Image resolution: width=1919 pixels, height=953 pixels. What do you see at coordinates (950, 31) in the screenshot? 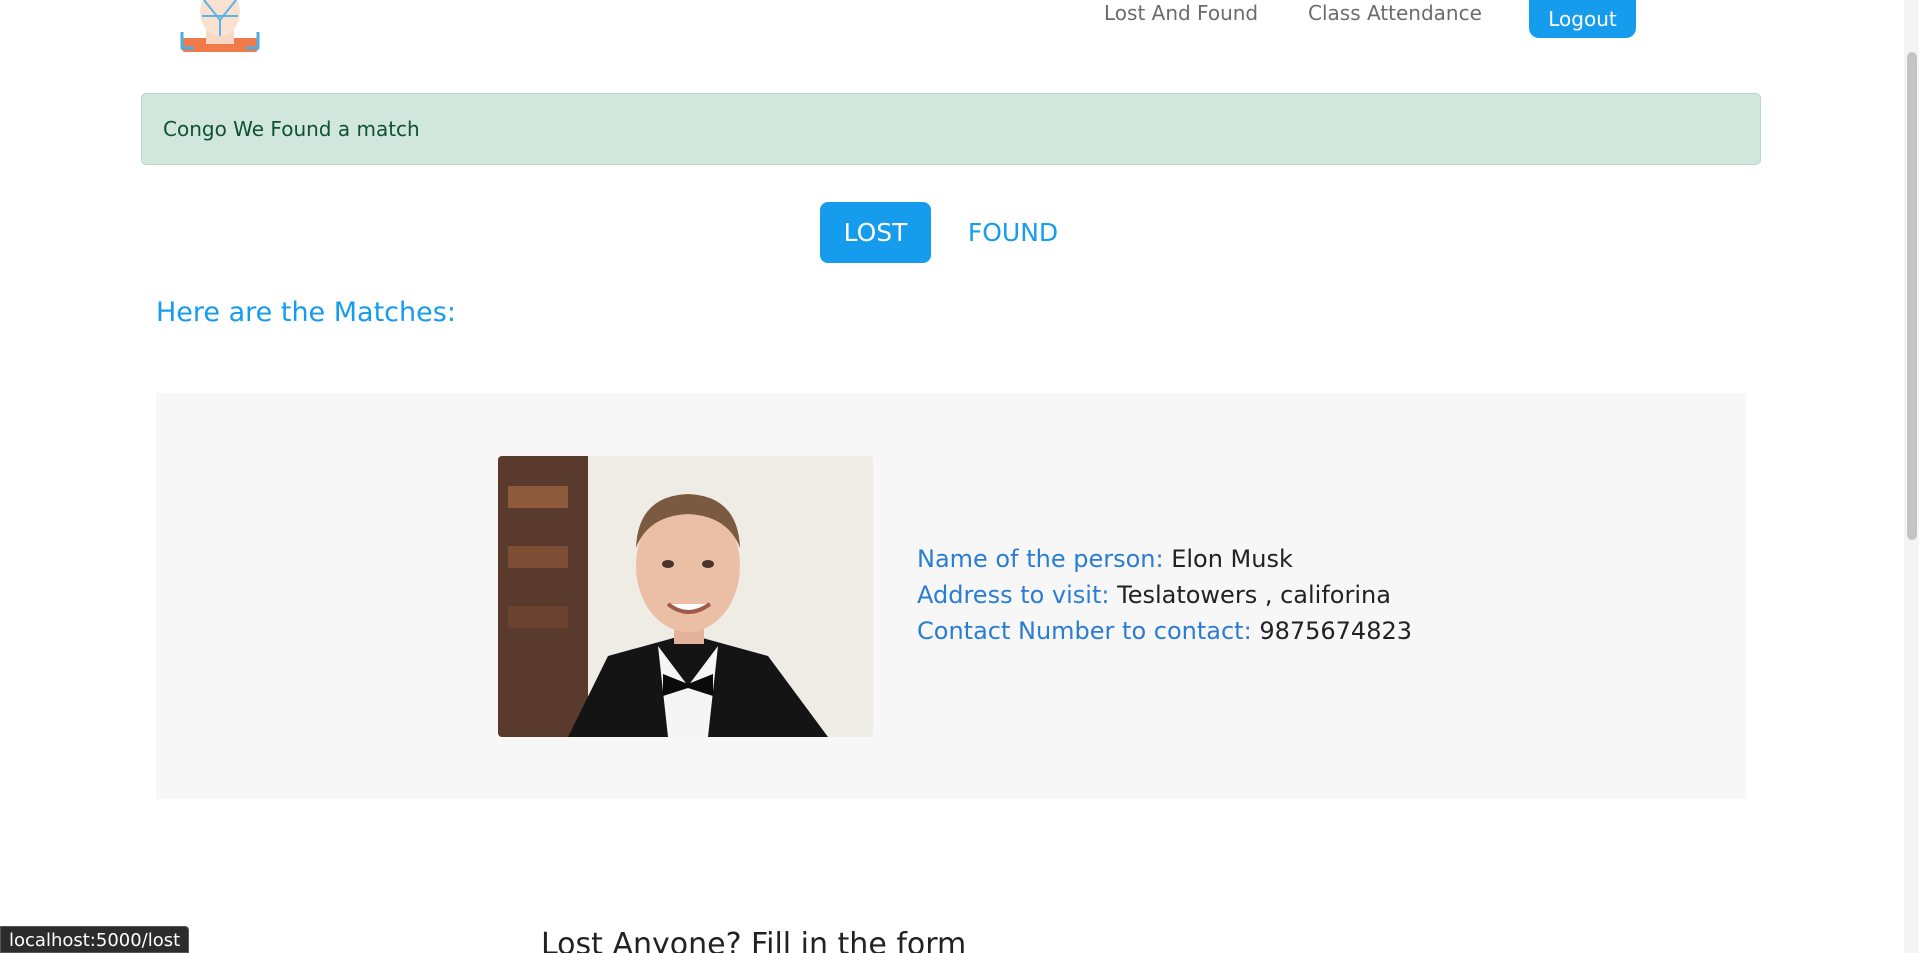
I see `header: Lost And Found Class Attendance Logout` at bounding box center [950, 31].